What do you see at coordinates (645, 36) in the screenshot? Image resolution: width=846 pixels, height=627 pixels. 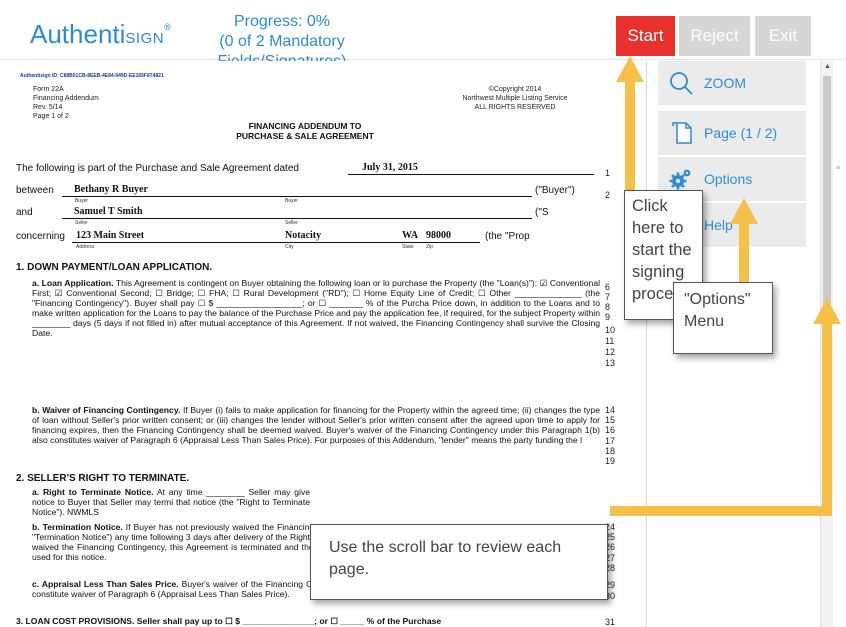 I see `start-button: Start` at bounding box center [645, 36].